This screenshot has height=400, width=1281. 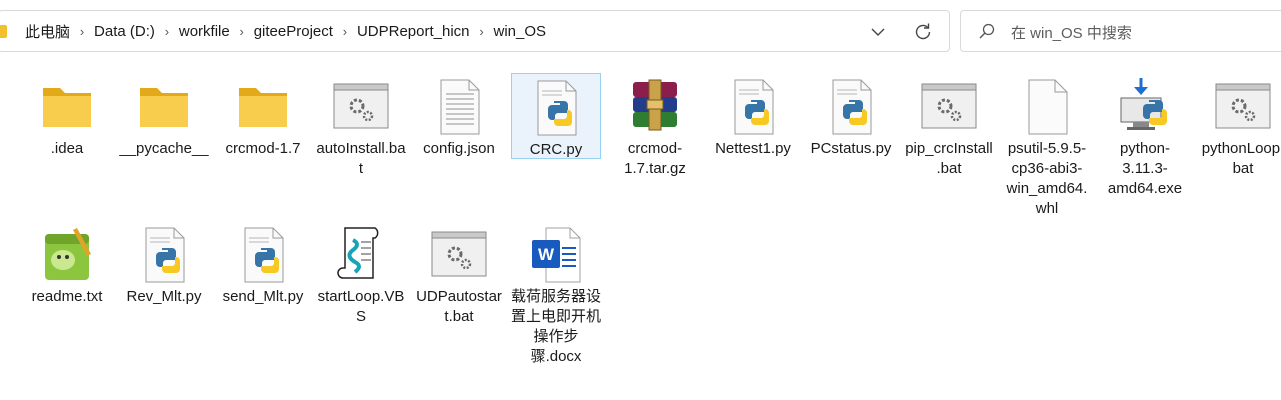 I want to click on file-name: send_Mlt.py, so click(x=263, y=296).